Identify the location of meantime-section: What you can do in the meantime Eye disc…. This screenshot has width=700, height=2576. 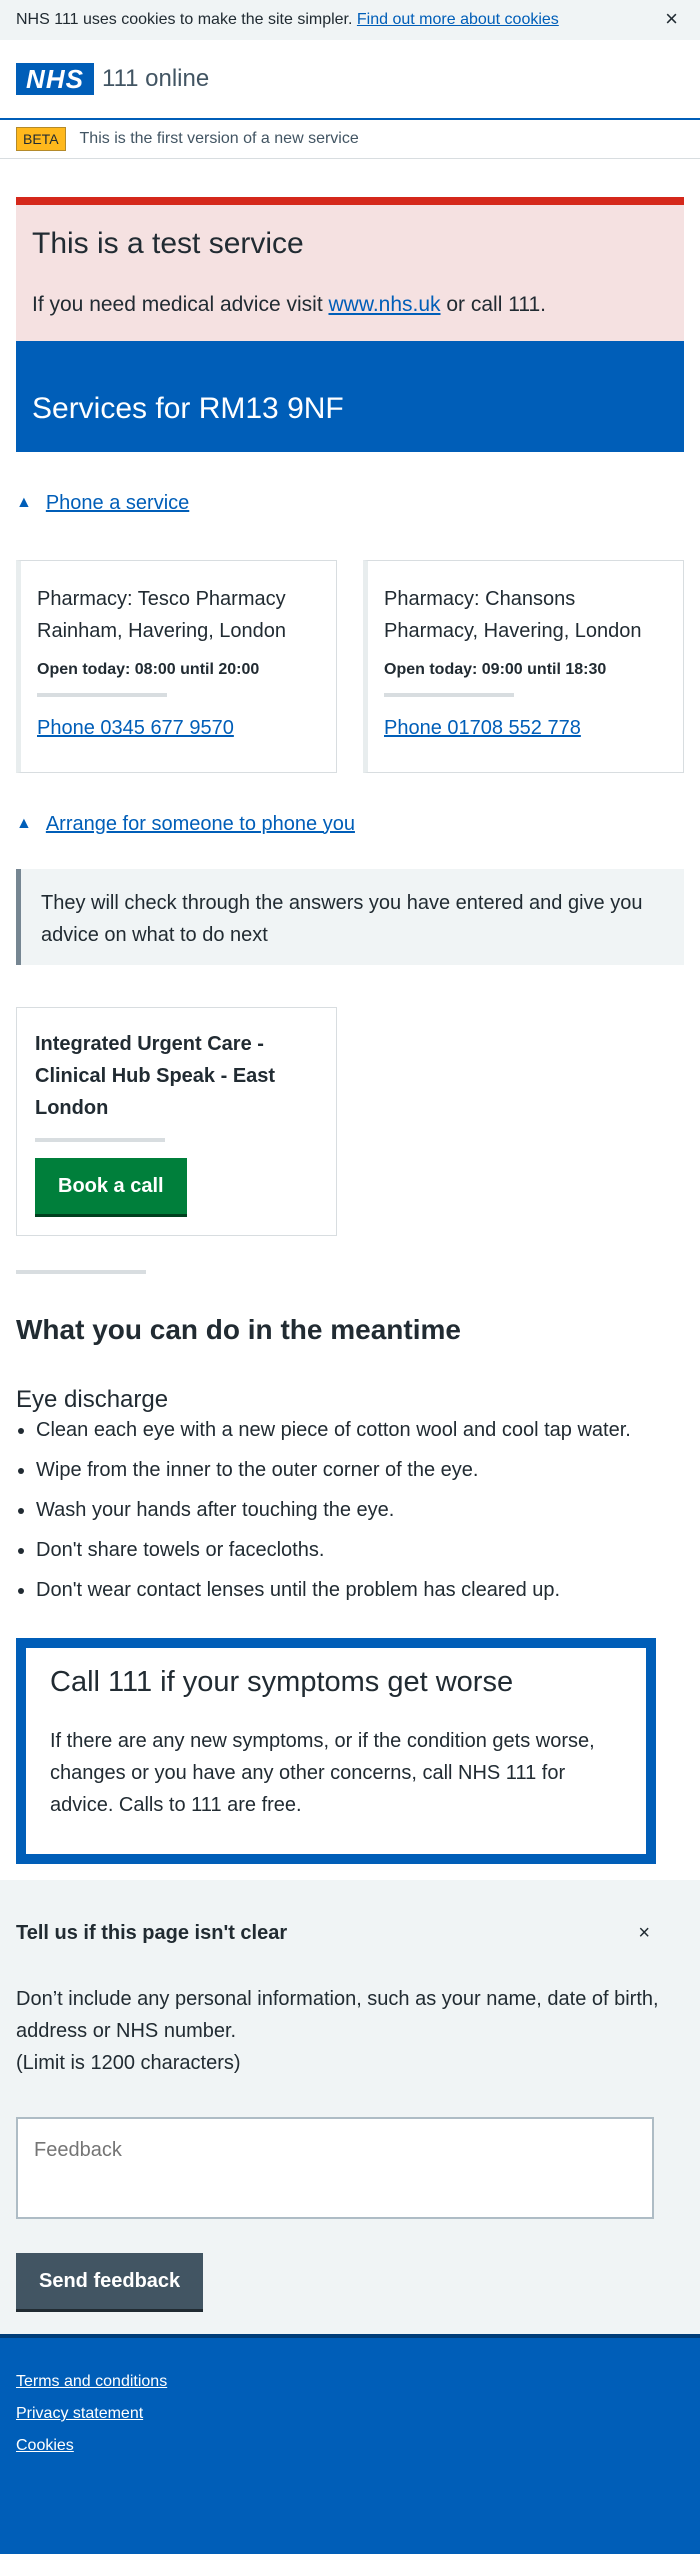
(350, 1460).